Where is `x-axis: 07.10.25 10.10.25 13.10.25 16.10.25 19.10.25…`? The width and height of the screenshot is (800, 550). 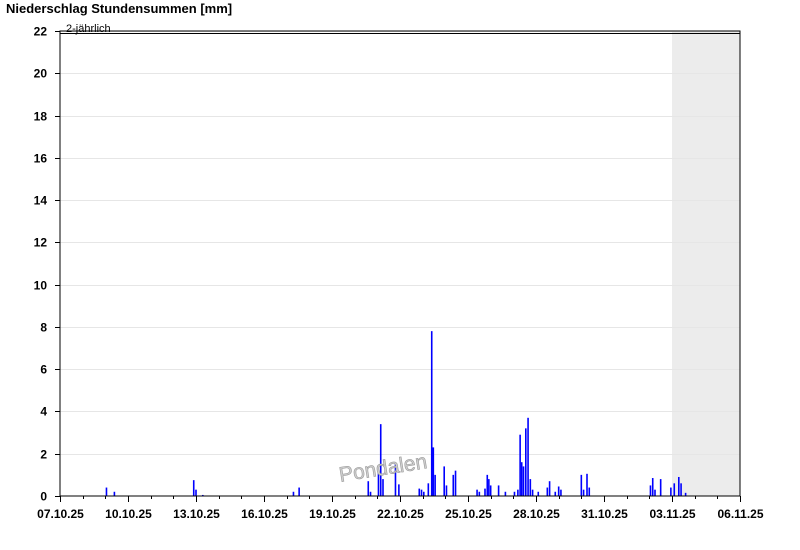 x-axis: 07.10.25 10.10.25 13.10.25 16.10.25 19.10.25… is located at coordinates (400, 508).